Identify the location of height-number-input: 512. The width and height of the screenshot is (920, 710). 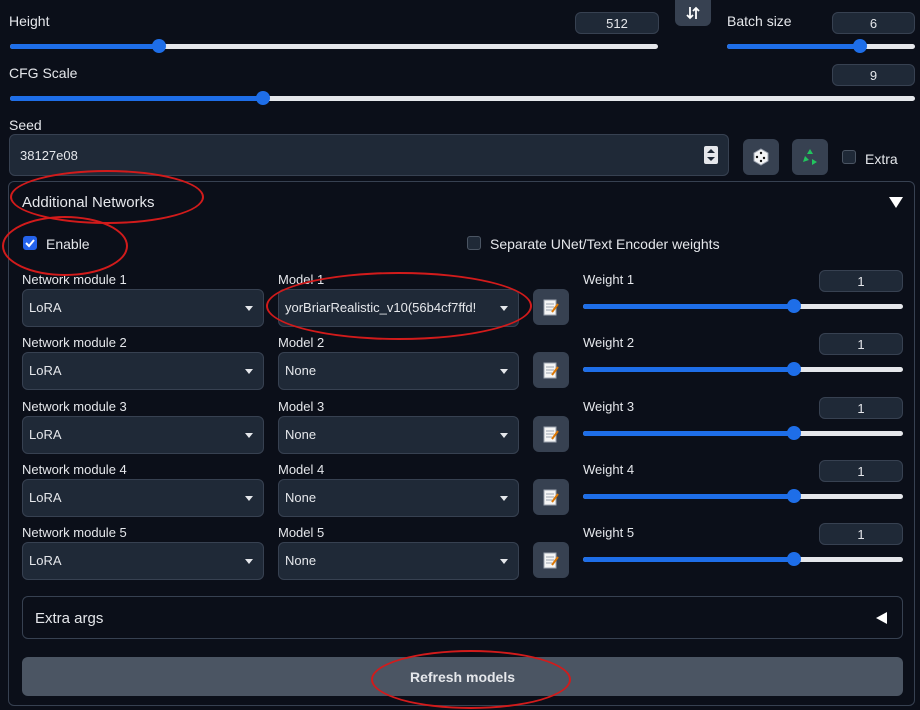
(617, 23).